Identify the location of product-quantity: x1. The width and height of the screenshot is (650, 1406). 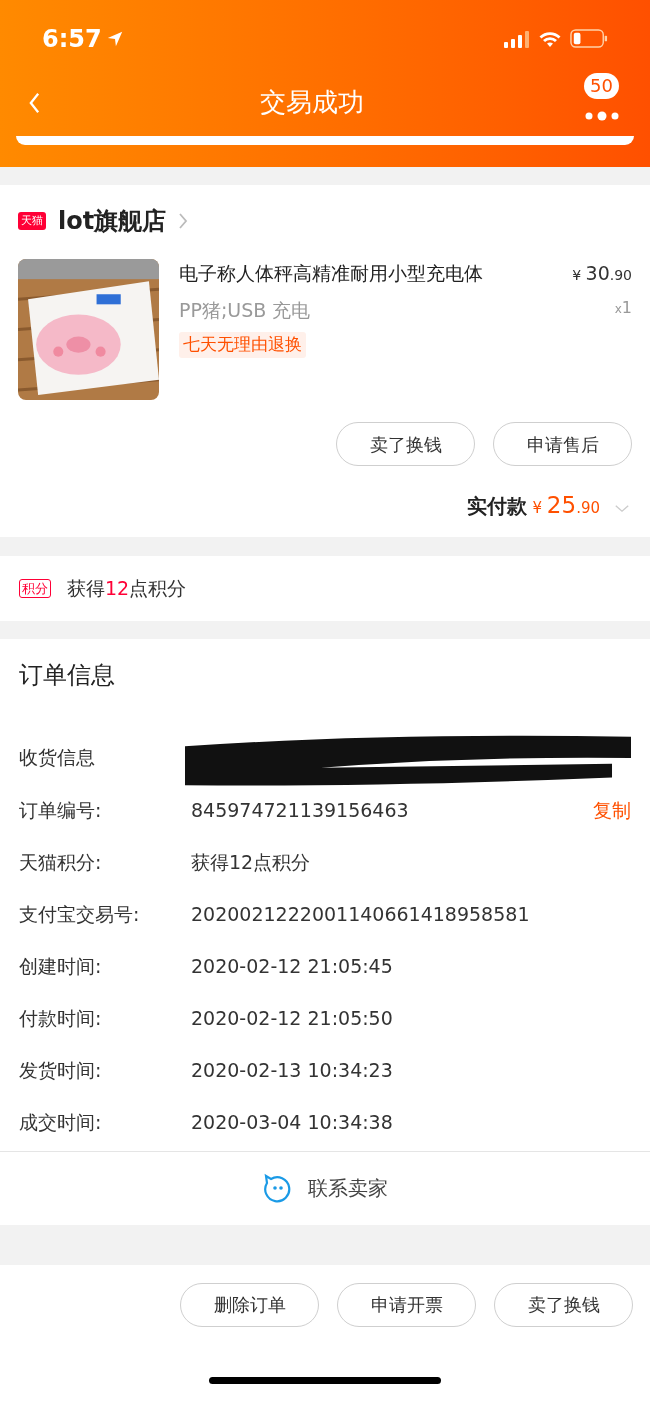
(623, 307).